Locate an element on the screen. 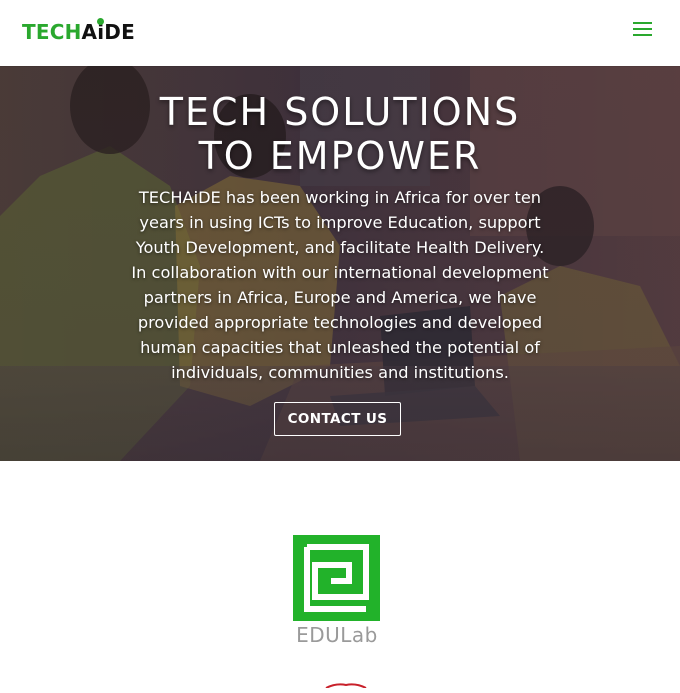 This screenshot has height=693, width=680. hero-title-line: TO EMPOWER is located at coordinates (340, 156).